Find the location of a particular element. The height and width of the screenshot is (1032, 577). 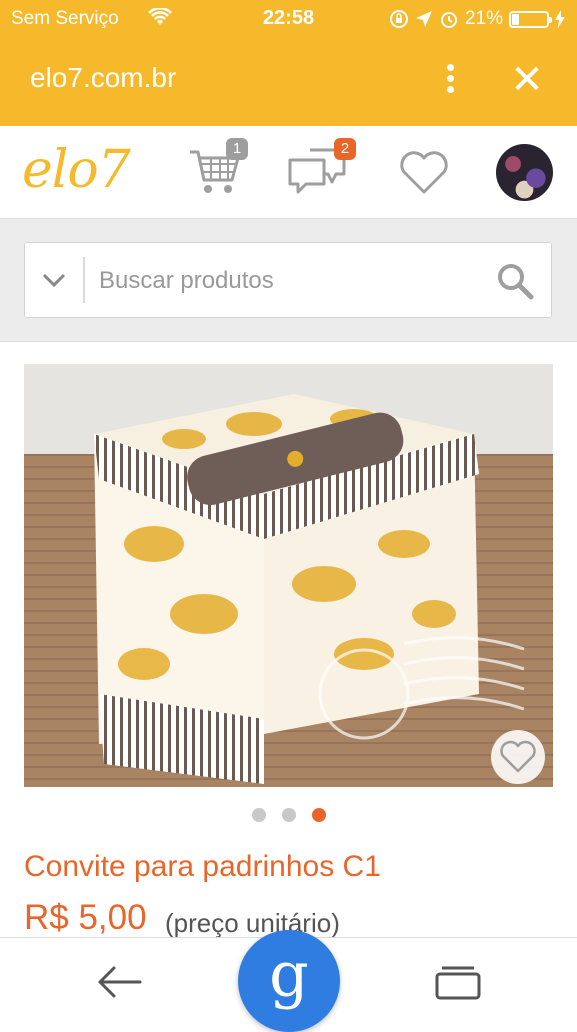

tabs-icon is located at coordinates (458, 983).